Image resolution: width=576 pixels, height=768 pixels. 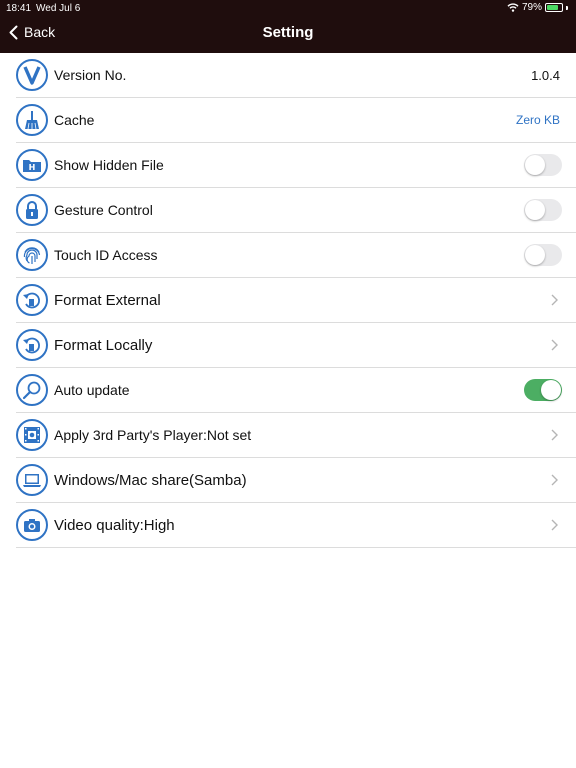 What do you see at coordinates (106, 255) in the screenshot?
I see `setting-label: Touch ID Access` at bounding box center [106, 255].